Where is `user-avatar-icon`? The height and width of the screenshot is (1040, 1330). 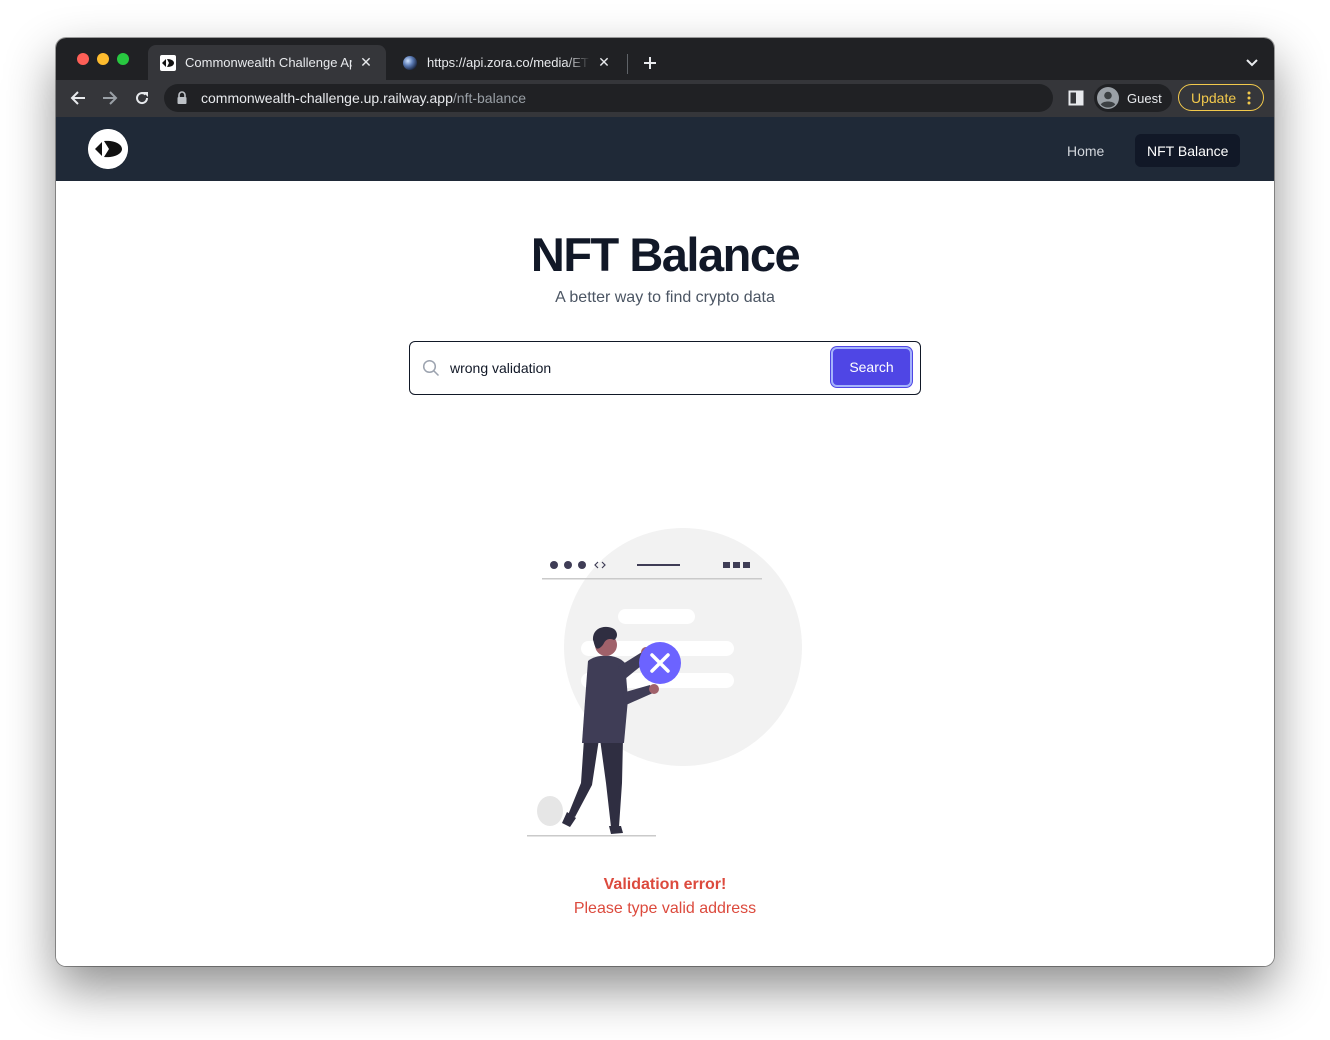
user-avatar-icon is located at coordinates (1108, 98).